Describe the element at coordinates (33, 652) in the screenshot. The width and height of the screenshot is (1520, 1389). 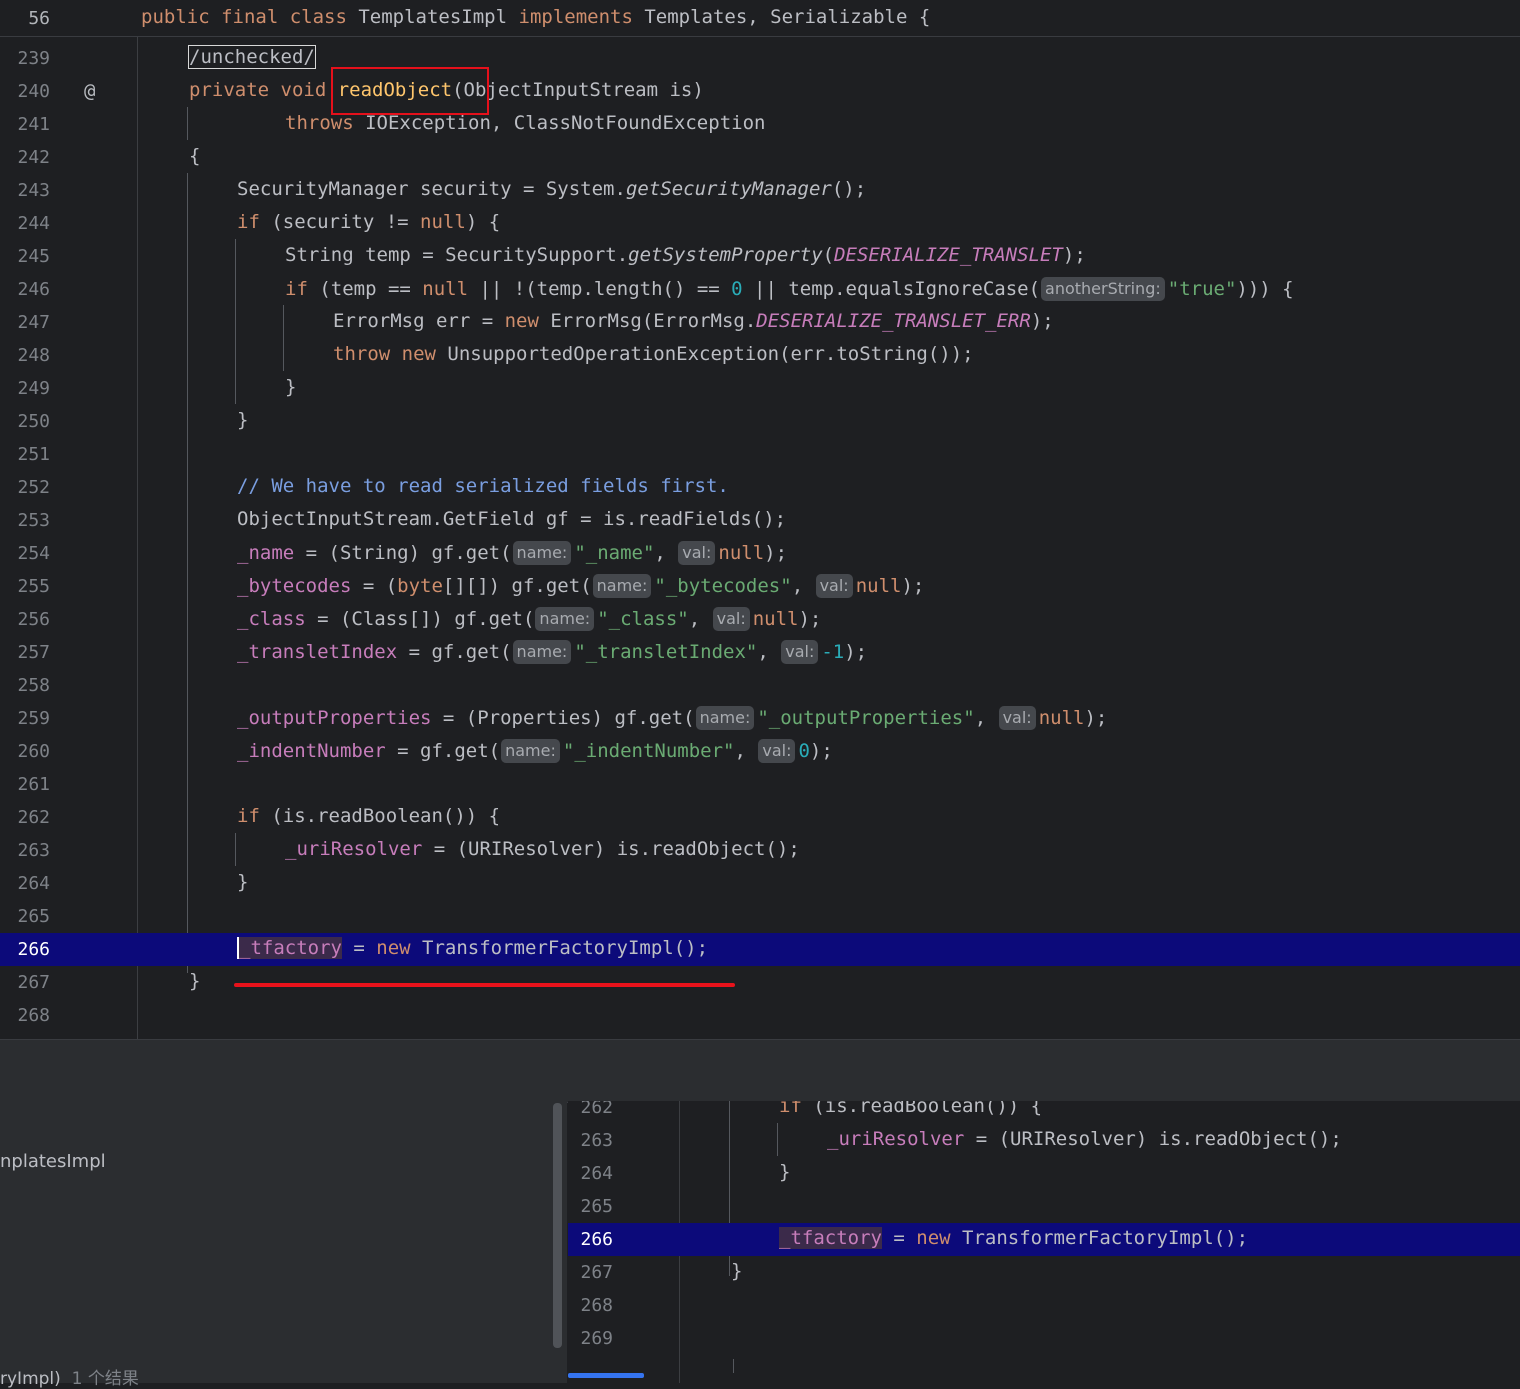
I see `line-number: 257` at that location.